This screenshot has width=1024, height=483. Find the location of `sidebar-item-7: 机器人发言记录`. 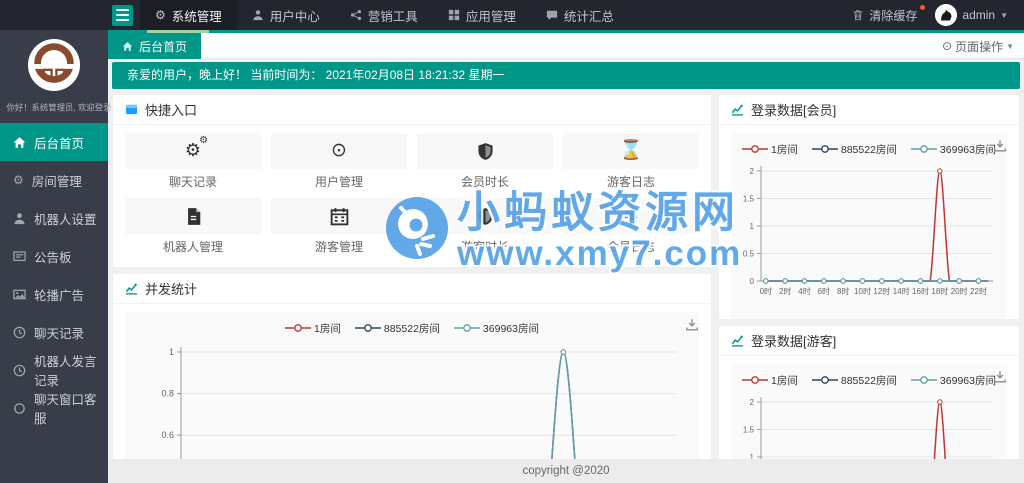

sidebar-item-7: 机器人发言记录 is located at coordinates (54, 370).